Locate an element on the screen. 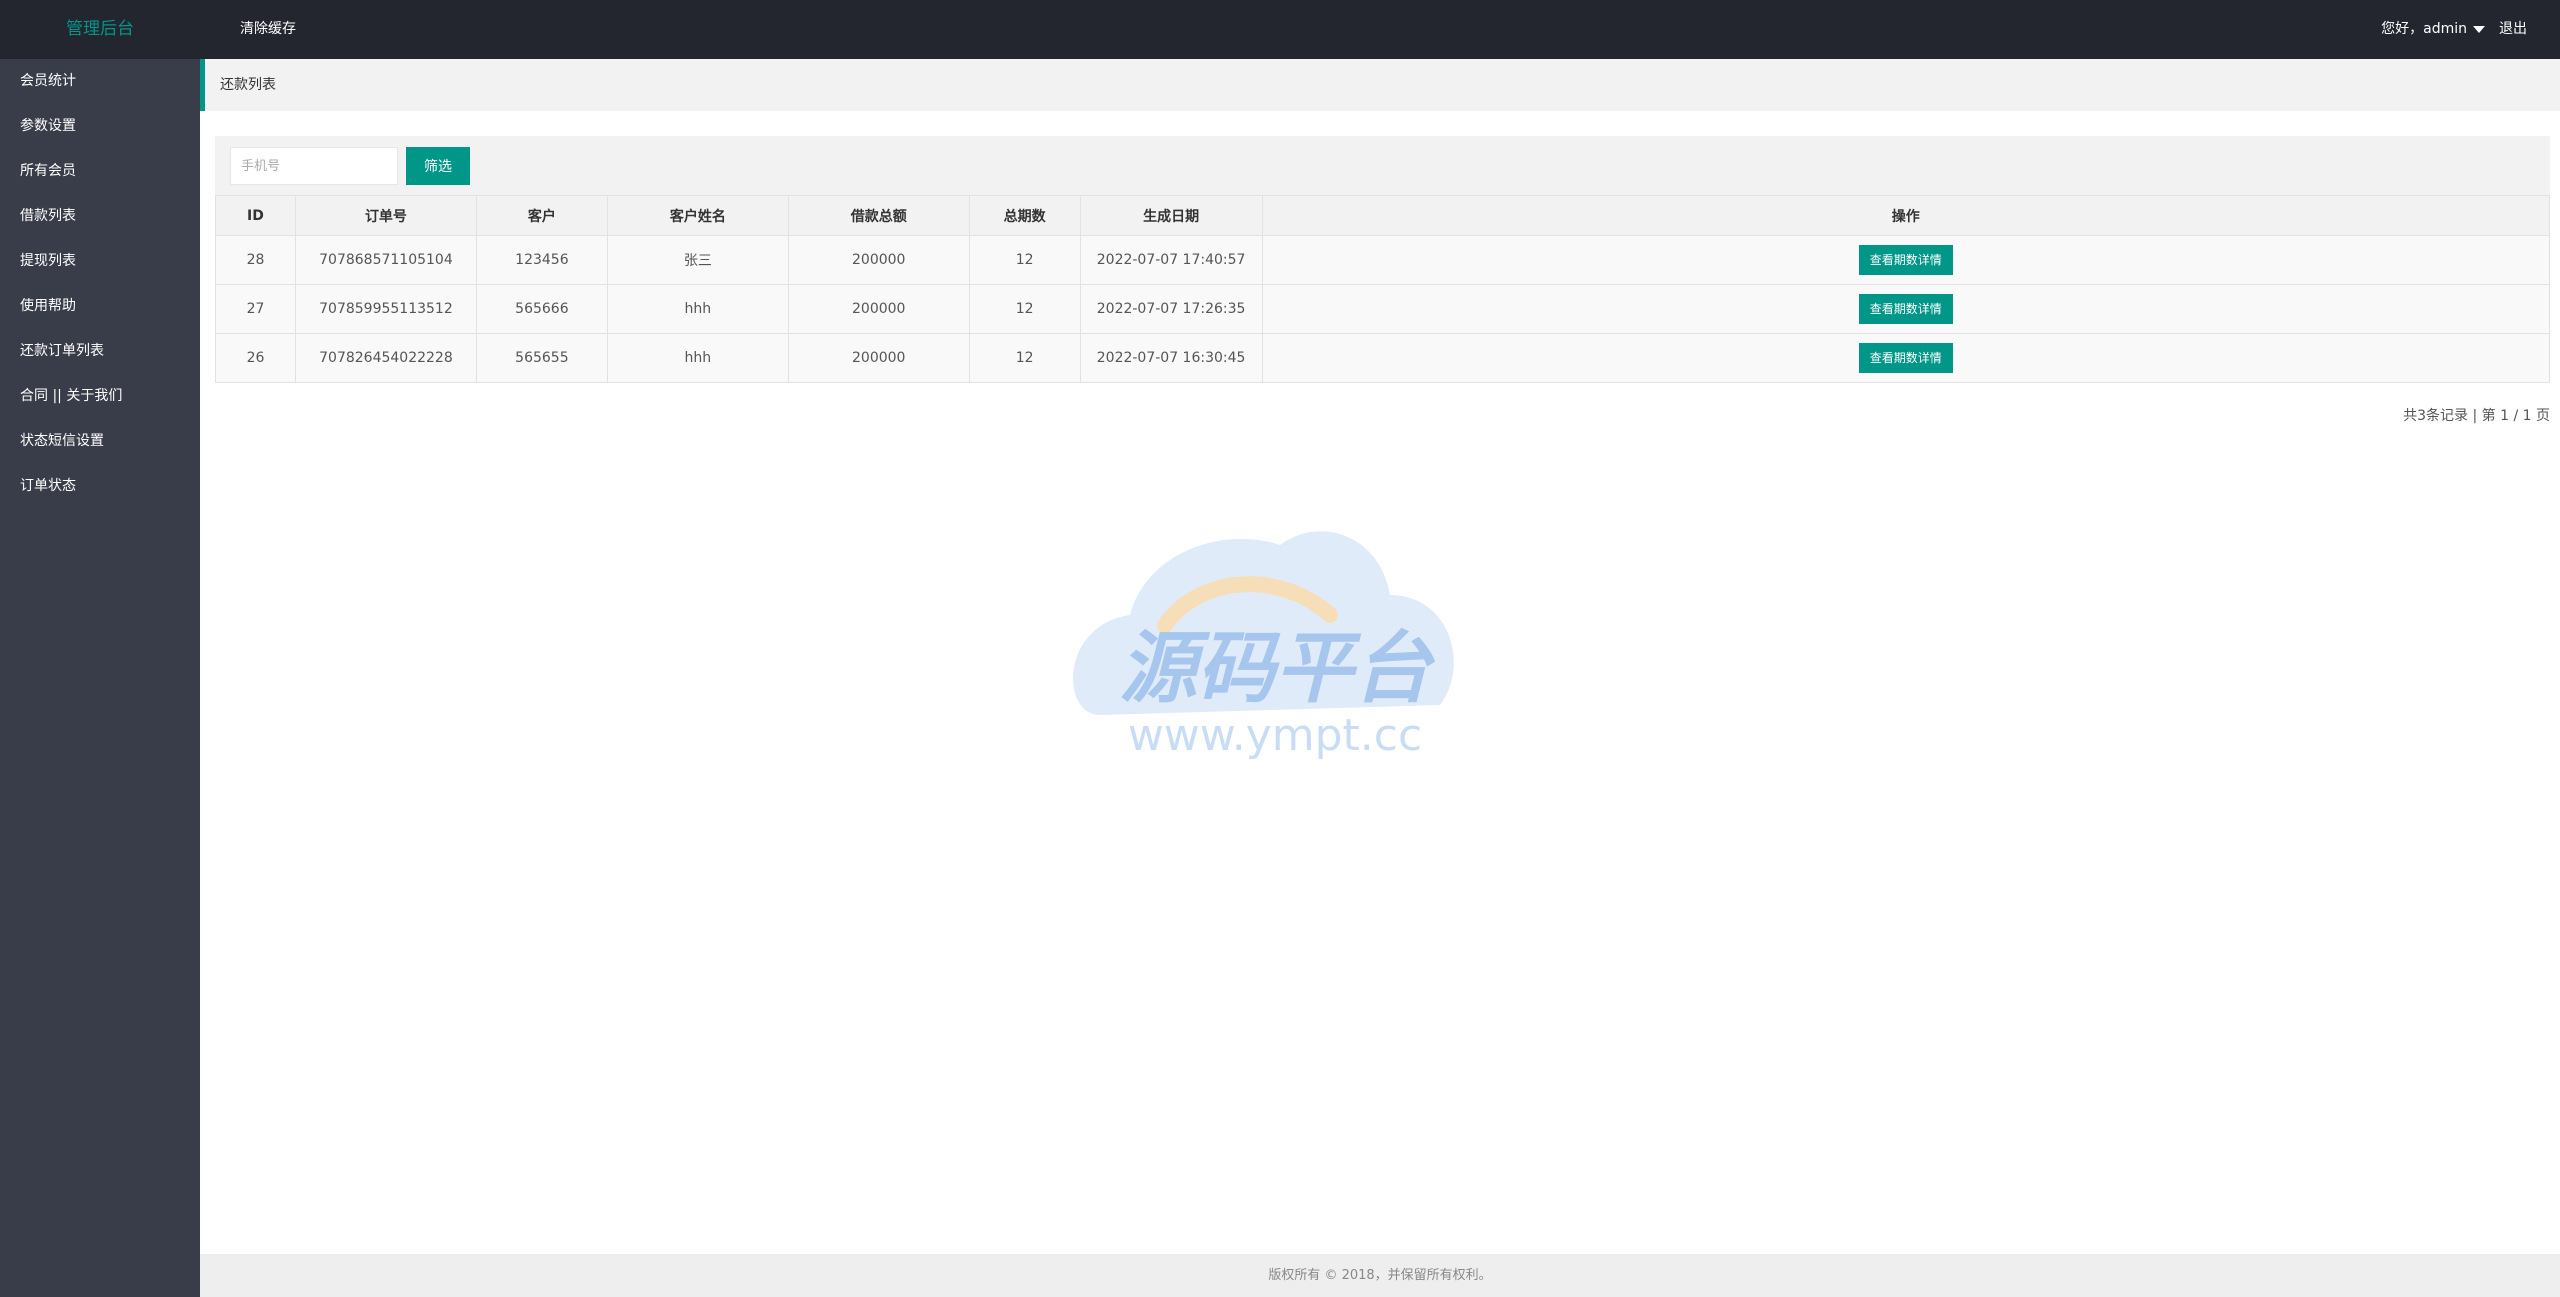 The height and width of the screenshot is (1297, 2560). sidebar-item-withdraw-list: 提现列表 is located at coordinates (100, 261).